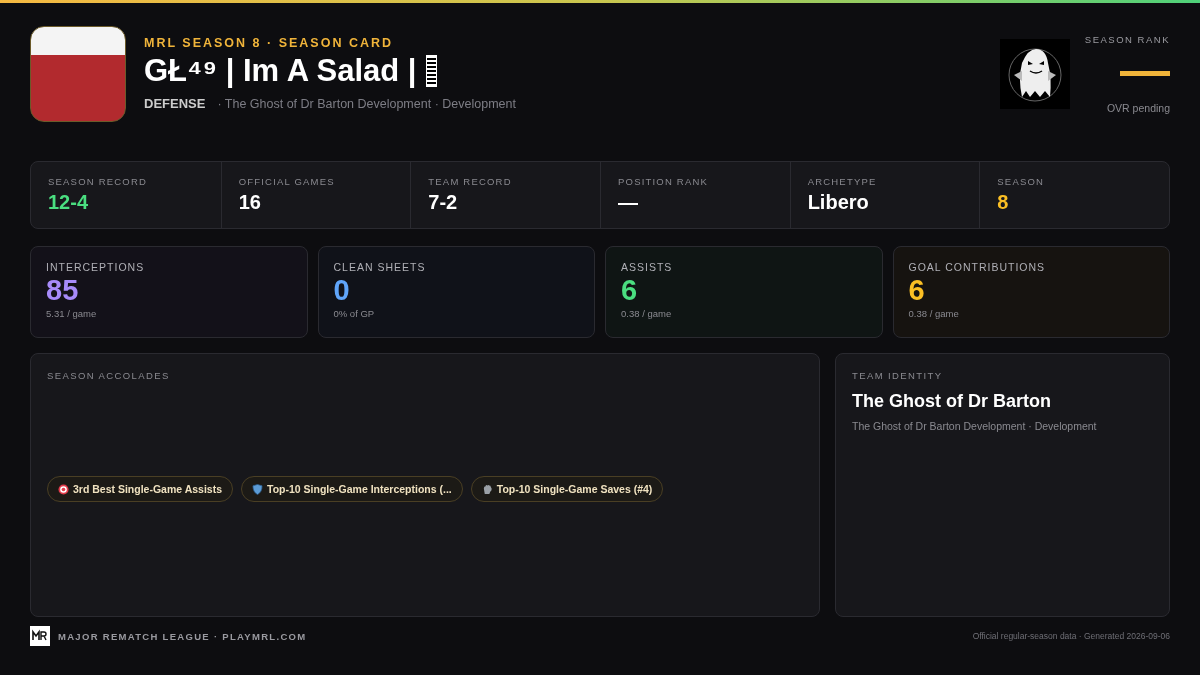 The width and height of the screenshot is (1200, 675). Describe the element at coordinates (838, 202) in the screenshot. I see `stat-value: Libero` at that location.